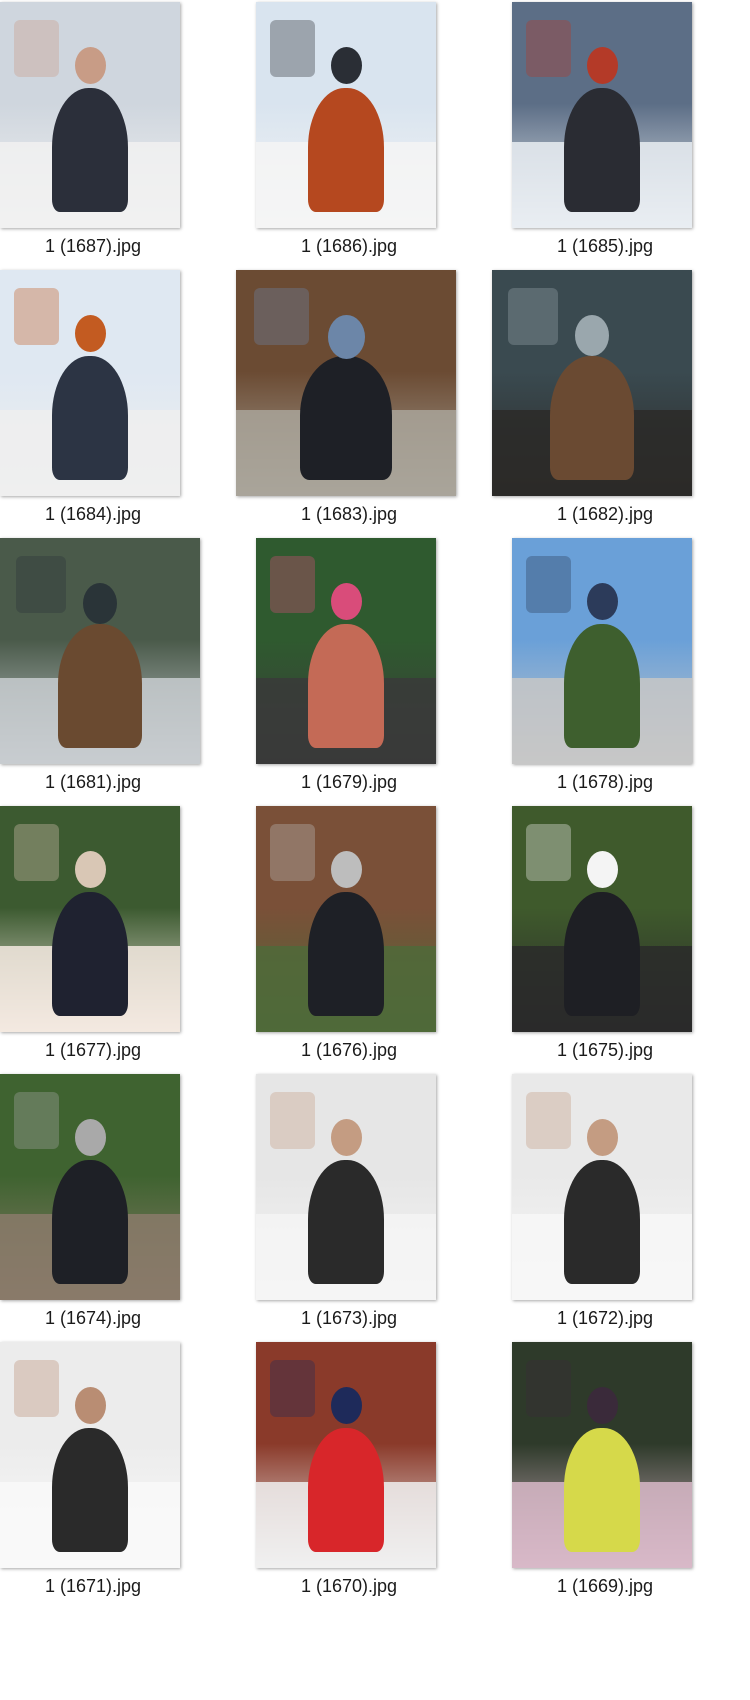  What do you see at coordinates (101, 1050) in the screenshot?
I see `file-name-label: 1 (1677).jpg` at bounding box center [101, 1050].